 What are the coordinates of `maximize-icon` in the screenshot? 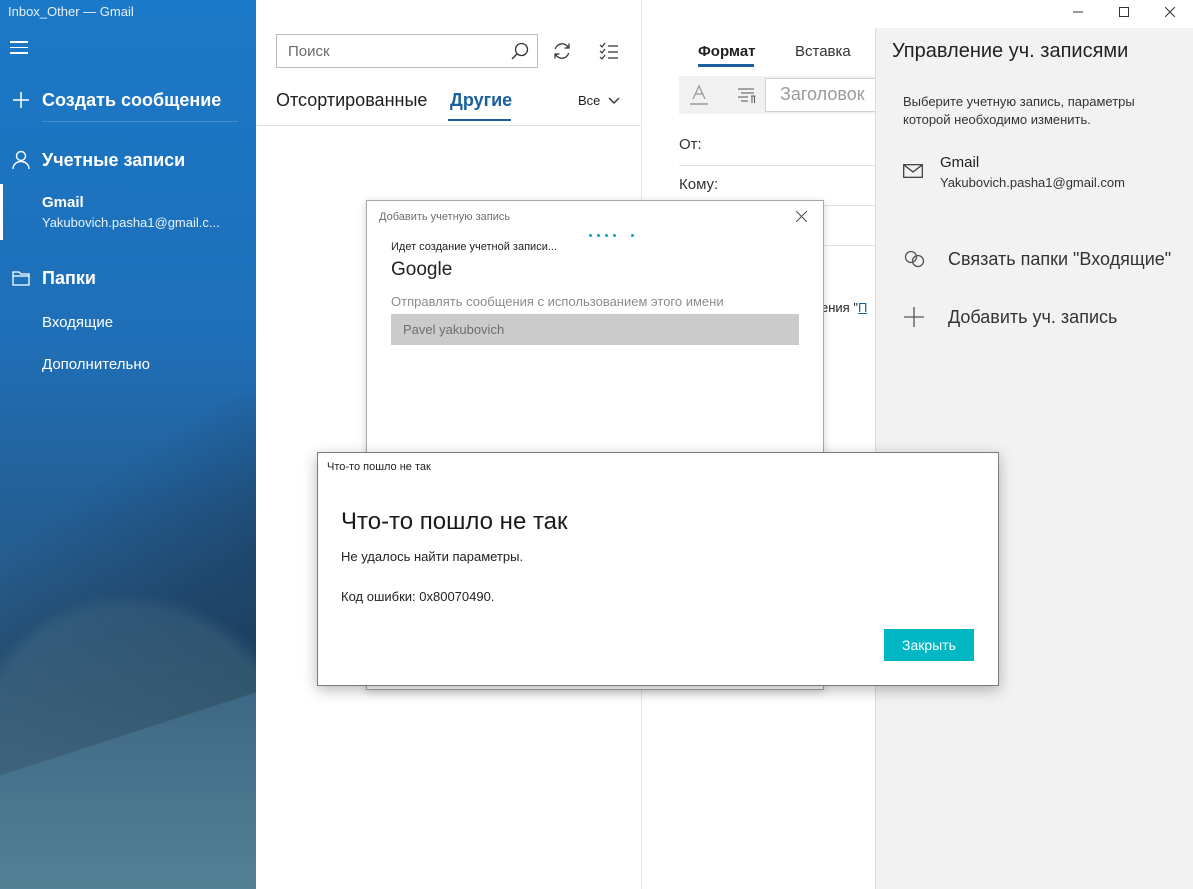 It's located at (1124, 12).